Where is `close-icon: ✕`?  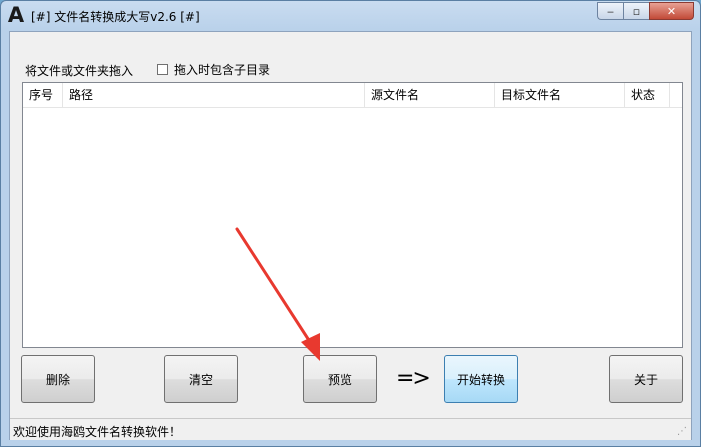 close-icon: ✕ is located at coordinates (671, 11).